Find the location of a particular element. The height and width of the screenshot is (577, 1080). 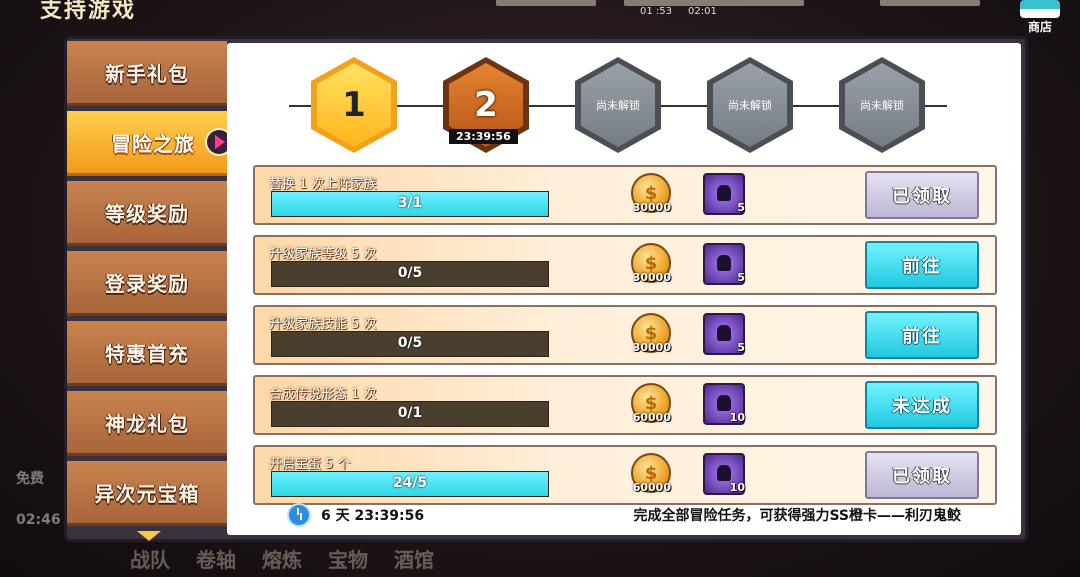

nav-team: 战队 is located at coordinates (150, 558).